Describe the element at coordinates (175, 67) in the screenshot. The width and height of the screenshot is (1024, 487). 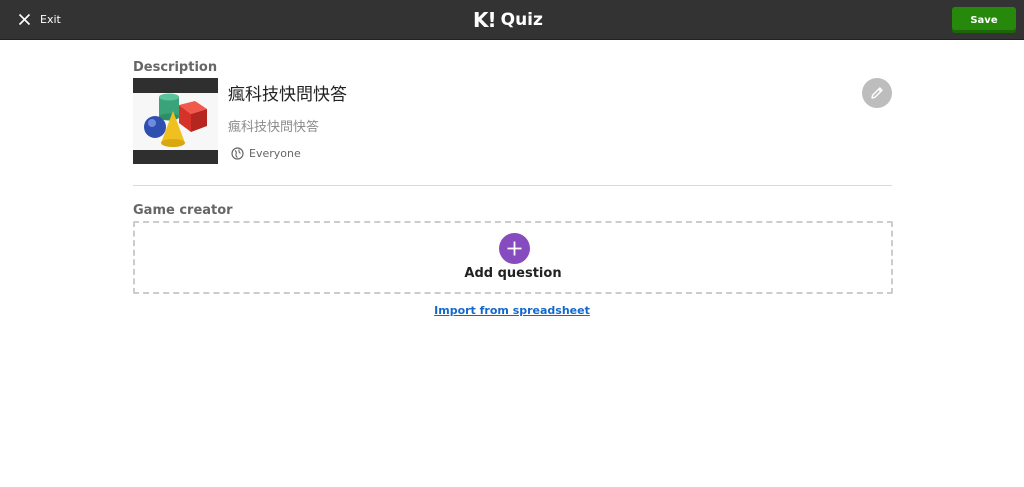
I see `description-heading: Description` at that location.